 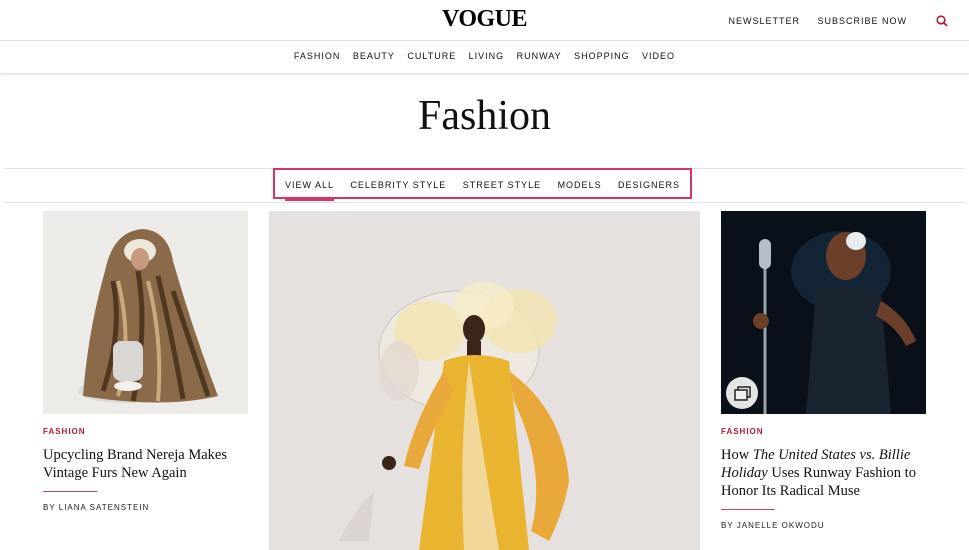 I want to click on gallery-icon, so click(x=742, y=393).